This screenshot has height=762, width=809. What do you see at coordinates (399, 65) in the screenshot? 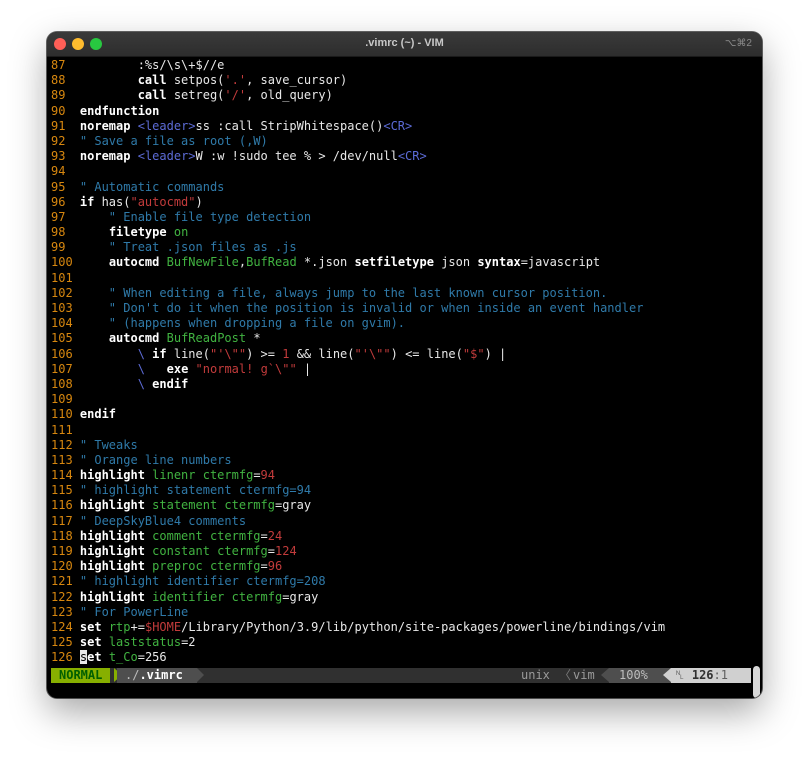
I see `code-line: 87 :%s/\s\+$//e` at bounding box center [399, 65].